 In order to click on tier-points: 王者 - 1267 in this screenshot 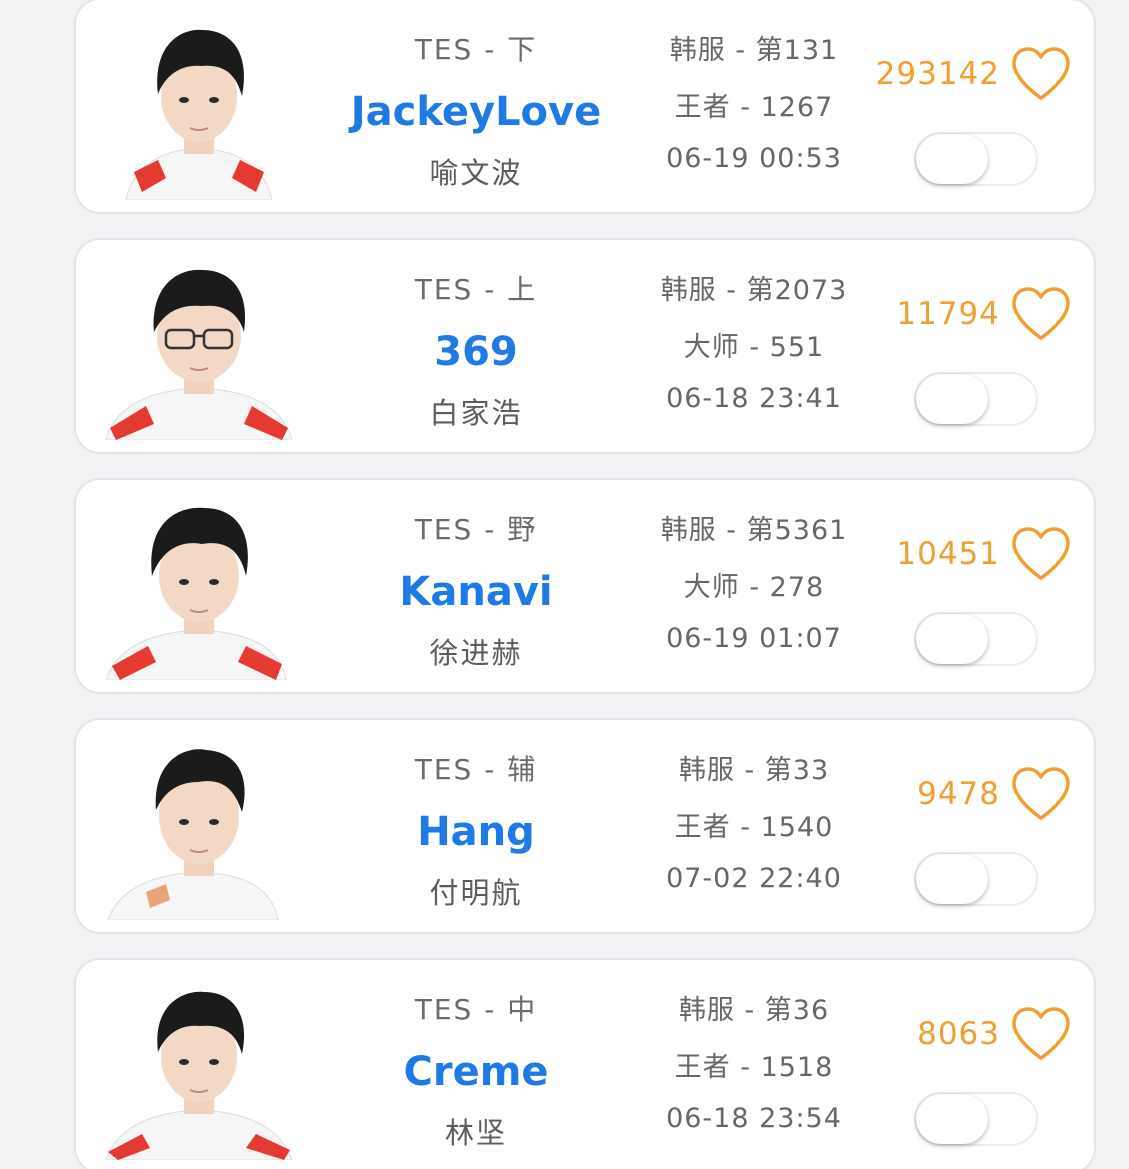, I will do `click(754, 107)`.